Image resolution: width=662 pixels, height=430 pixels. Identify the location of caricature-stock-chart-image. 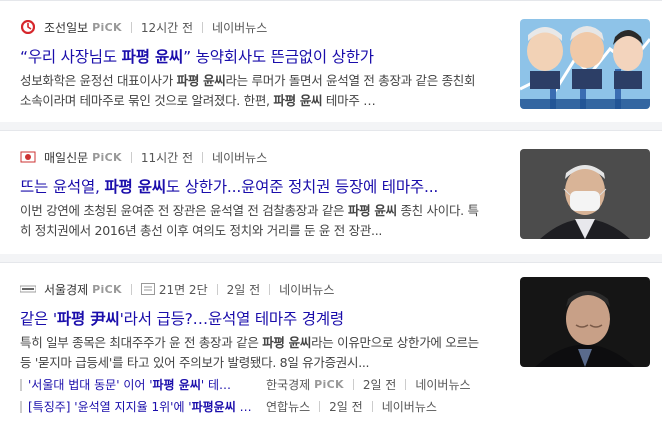
(585, 64).